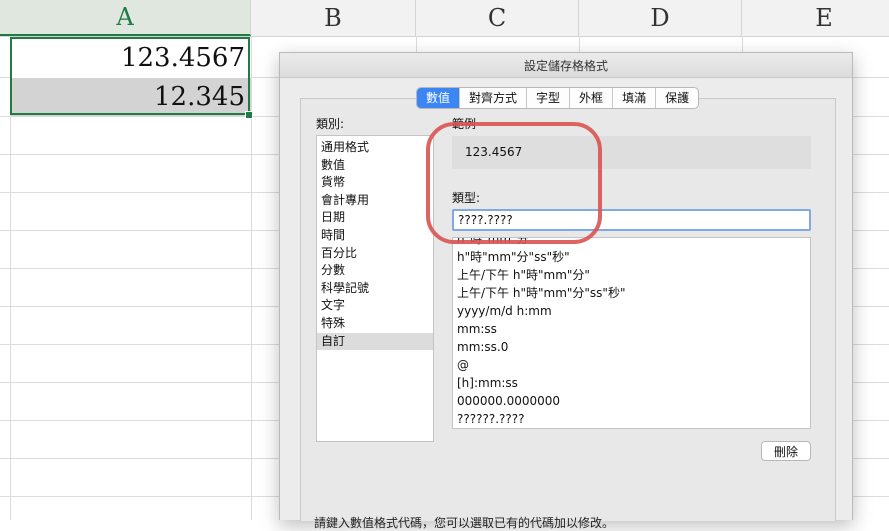 This screenshot has height=531, width=889. I want to click on type-label: 類型:, so click(466, 198).